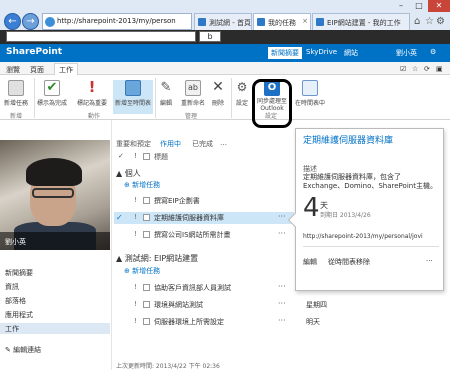 The image size is (450, 378). I want to click on close-tab-icon: ×, so click(305, 21).